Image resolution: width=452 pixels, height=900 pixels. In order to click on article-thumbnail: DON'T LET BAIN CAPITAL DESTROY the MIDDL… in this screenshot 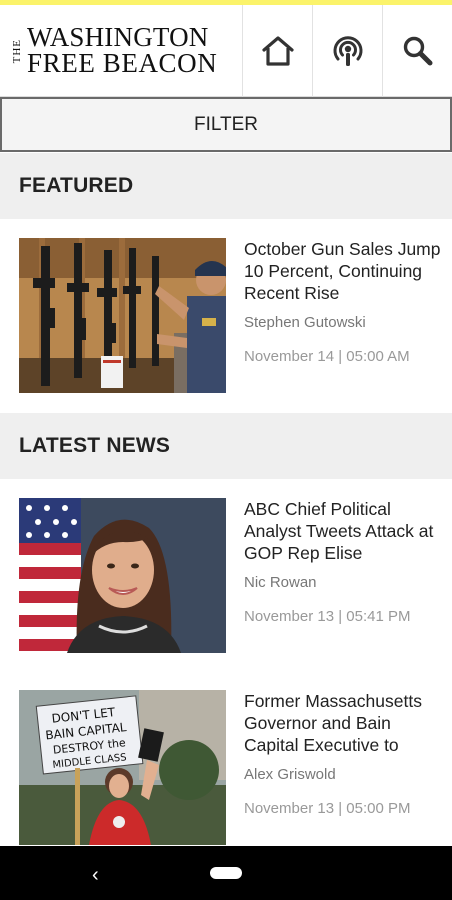, I will do `click(122, 767)`.